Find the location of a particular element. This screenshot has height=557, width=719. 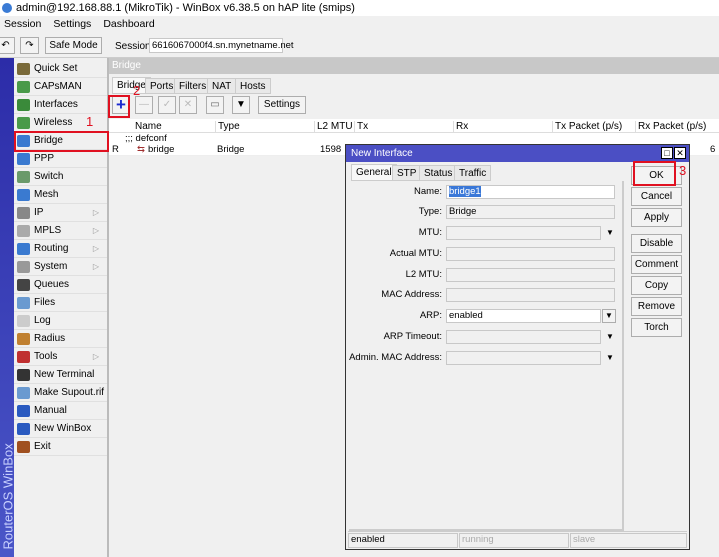

sidebar-item-manual: Manual is located at coordinates (60, 411).